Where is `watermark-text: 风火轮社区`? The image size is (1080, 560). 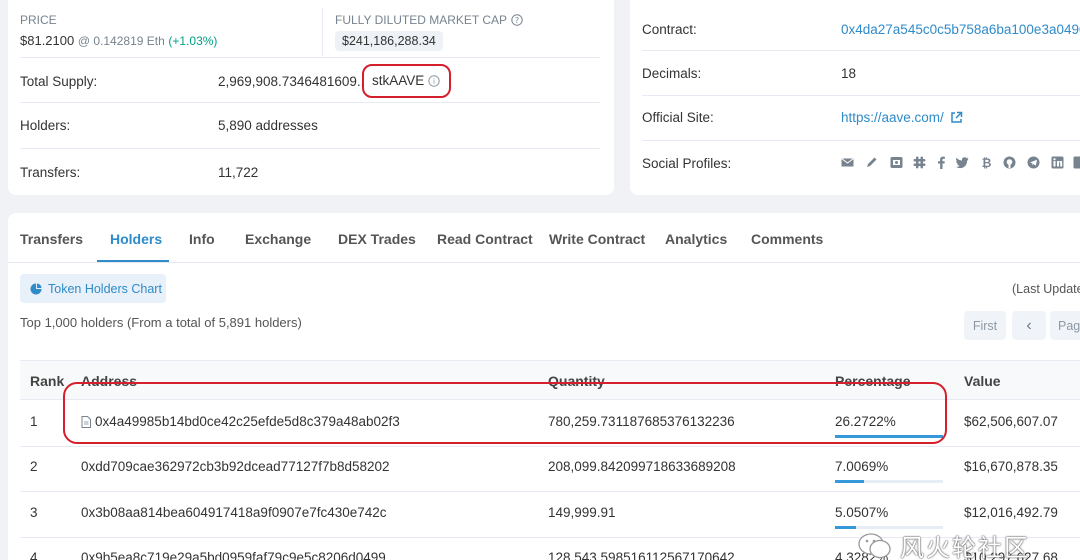
watermark-text: 风火轮社区 is located at coordinates (965, 547).